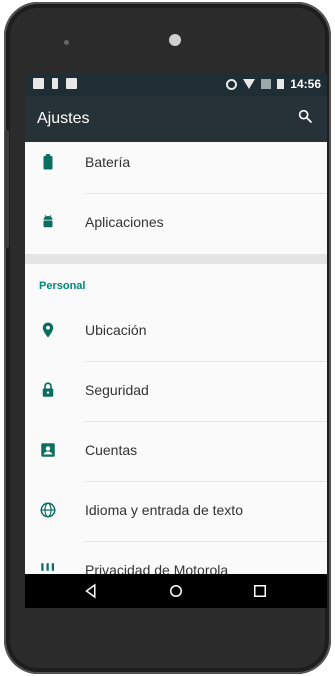 The width and height of the screenshot is (335, 676). Describe the element at coordinates (176, 452) in the screenshot. I see `settings-item-accounts: Cuentas` at that location.